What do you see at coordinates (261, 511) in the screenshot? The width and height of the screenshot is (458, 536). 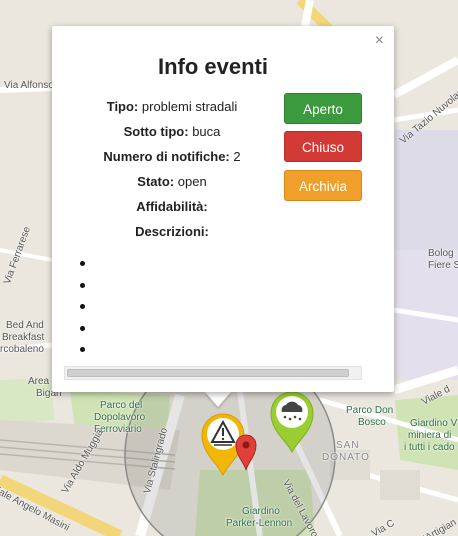 I see `map-label: Giardino` at bounding box center [261, 511].